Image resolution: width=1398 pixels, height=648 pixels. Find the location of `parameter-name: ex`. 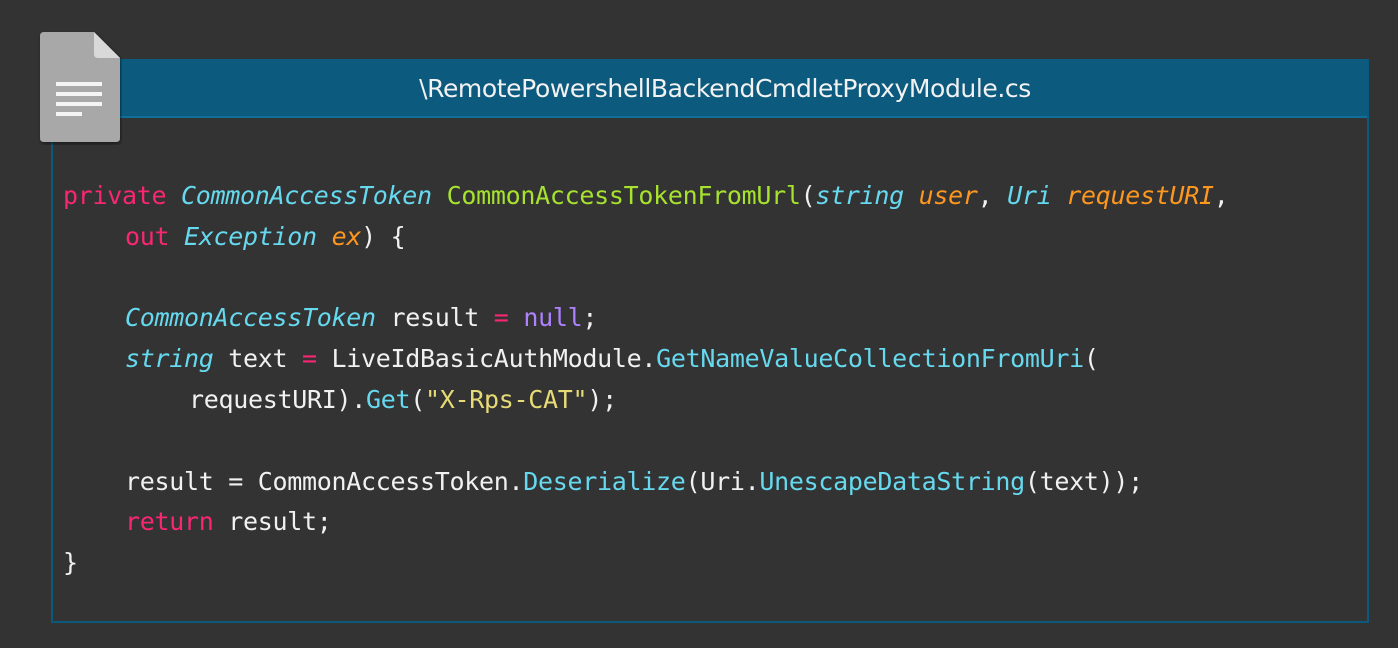

parameter-name: ex is located at coordinates (346, 236).